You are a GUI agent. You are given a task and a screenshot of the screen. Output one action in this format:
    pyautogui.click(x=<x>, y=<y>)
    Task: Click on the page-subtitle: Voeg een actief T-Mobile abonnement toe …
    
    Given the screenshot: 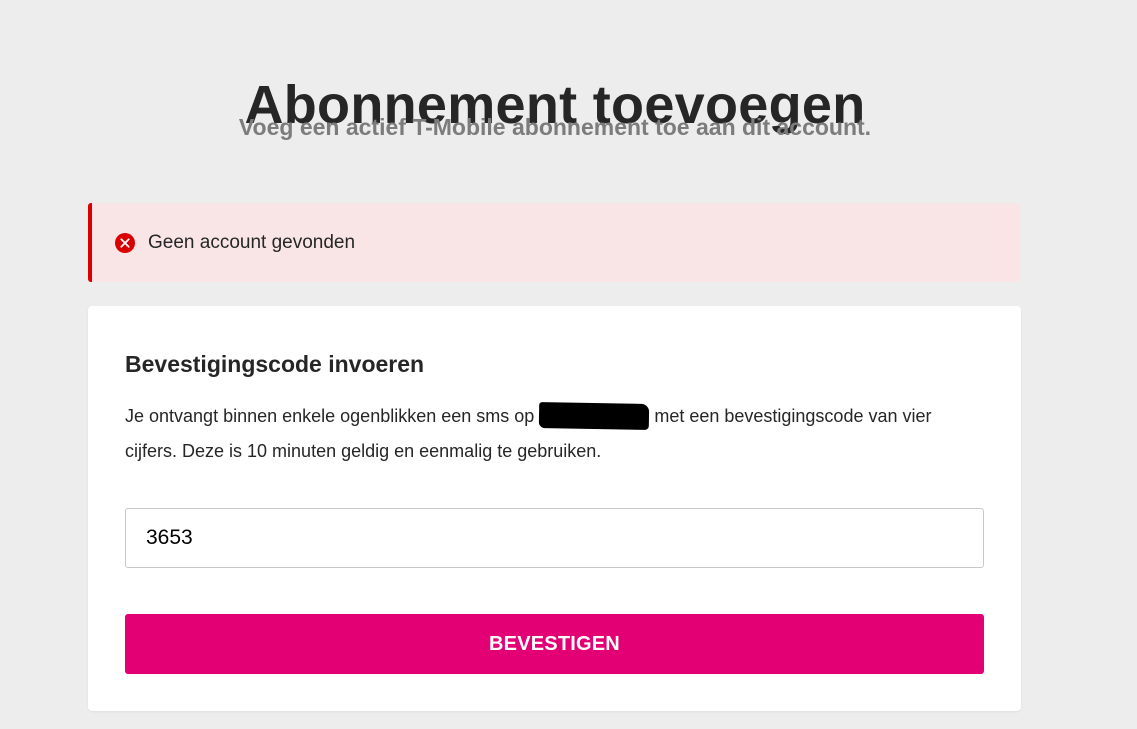 What is the action you would take?
    pyautogui.click(x=555, y=127)
    